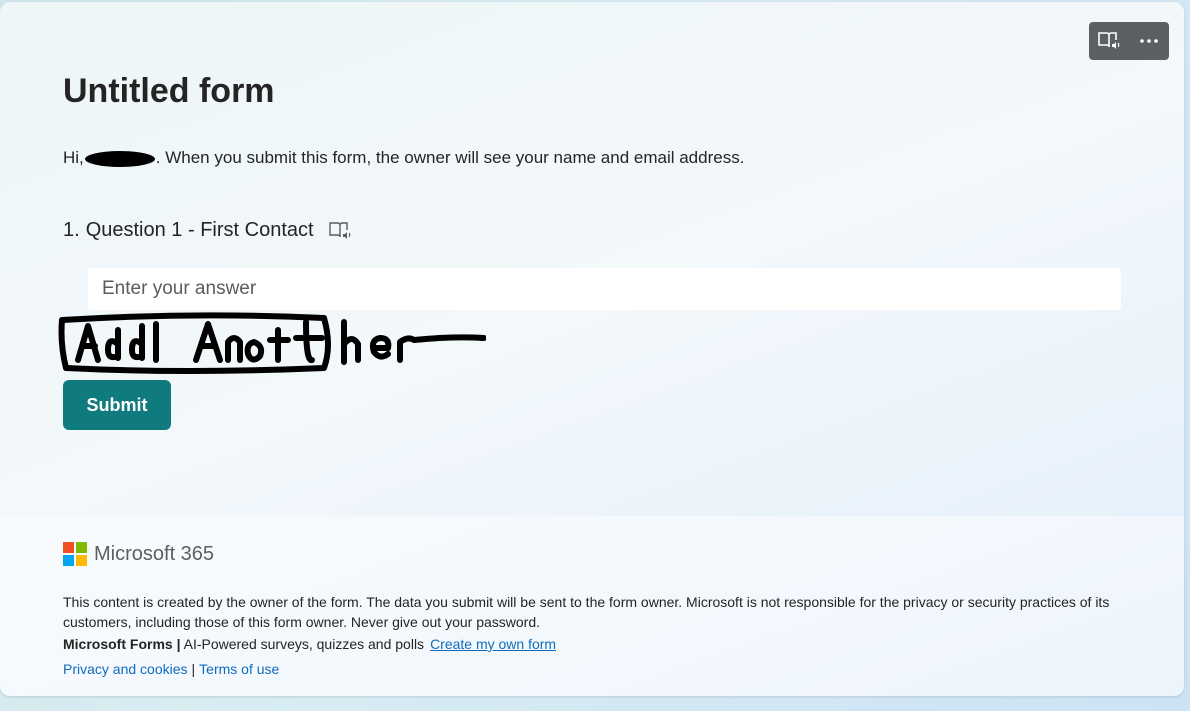  I want to click on question-number: 1., so click(71, 230).